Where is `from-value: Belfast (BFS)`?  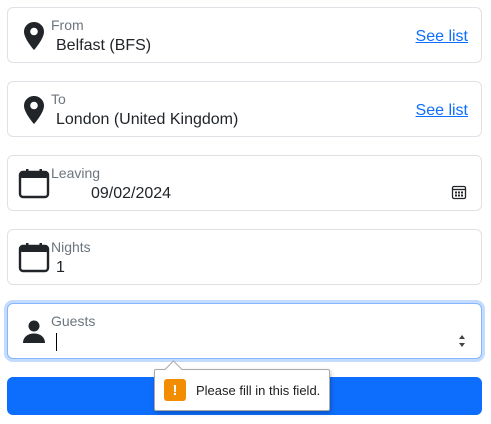 from-value: Belfast (BFS) is located at coordinates (103, 46).